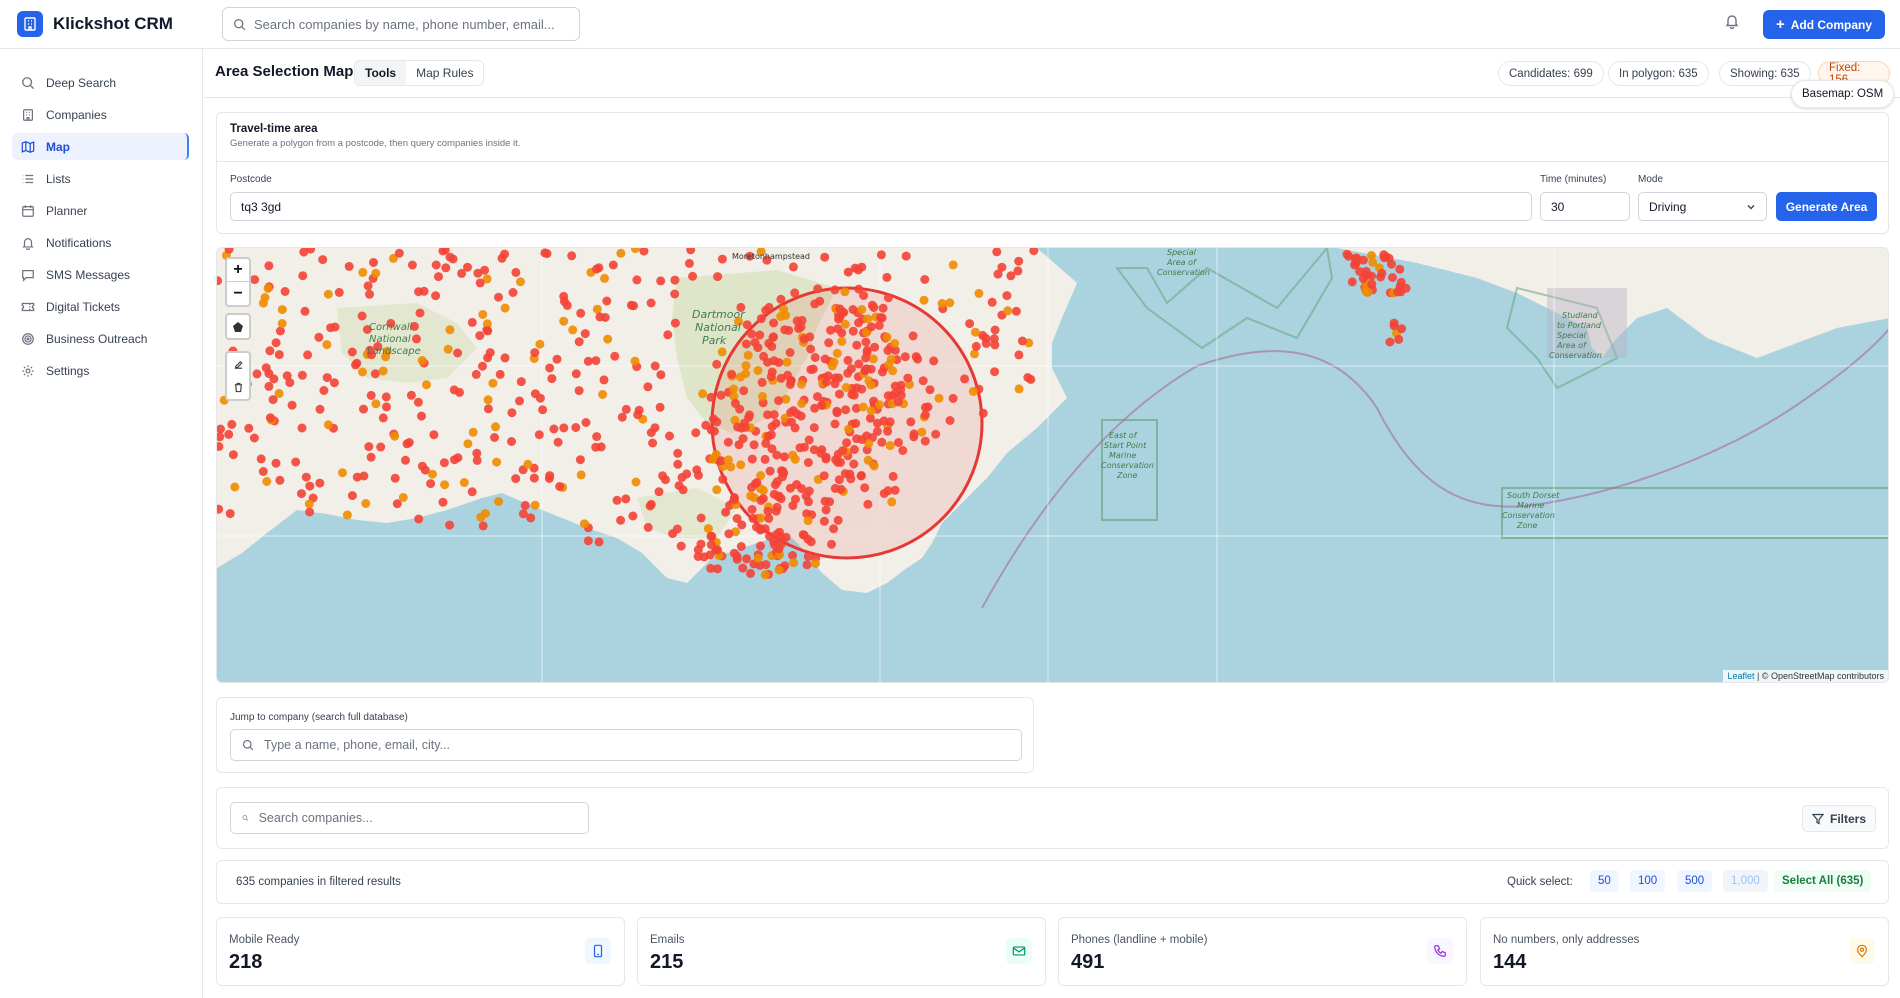 The width and height of the screenshot is (1900, 998). I want to click on generate-area-button: Generate Area, so click(1826, 206).